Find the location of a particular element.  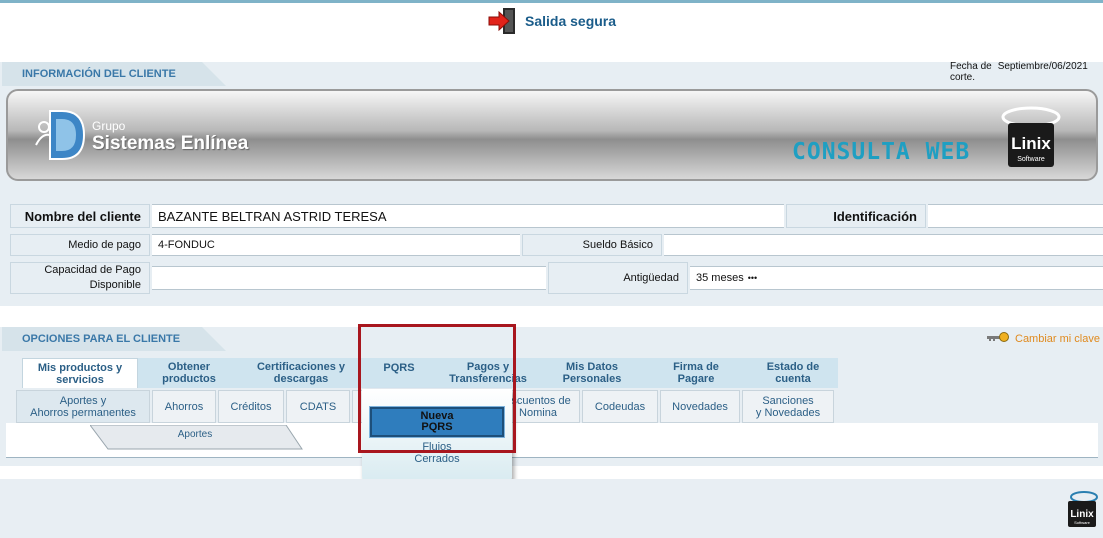

banner-consulta-web: CONSULTA WEB is located at coordinates (881, 152).